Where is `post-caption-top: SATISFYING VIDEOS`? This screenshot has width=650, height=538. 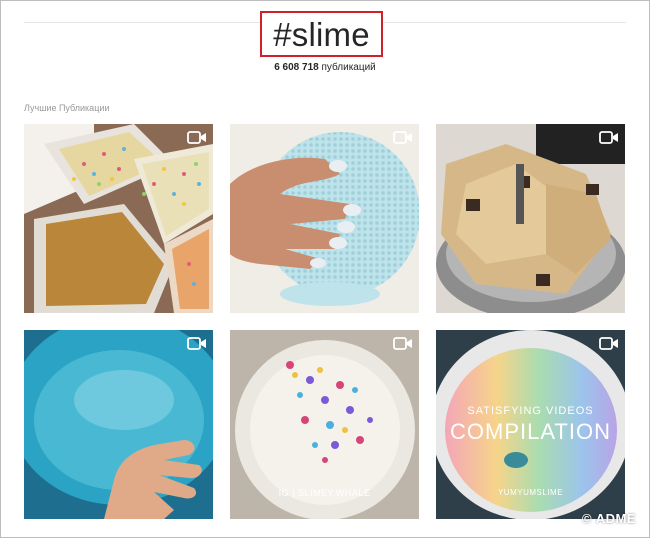 post-caption-top: SATISFYING VIDEOS is located at coordinates (530, 411).